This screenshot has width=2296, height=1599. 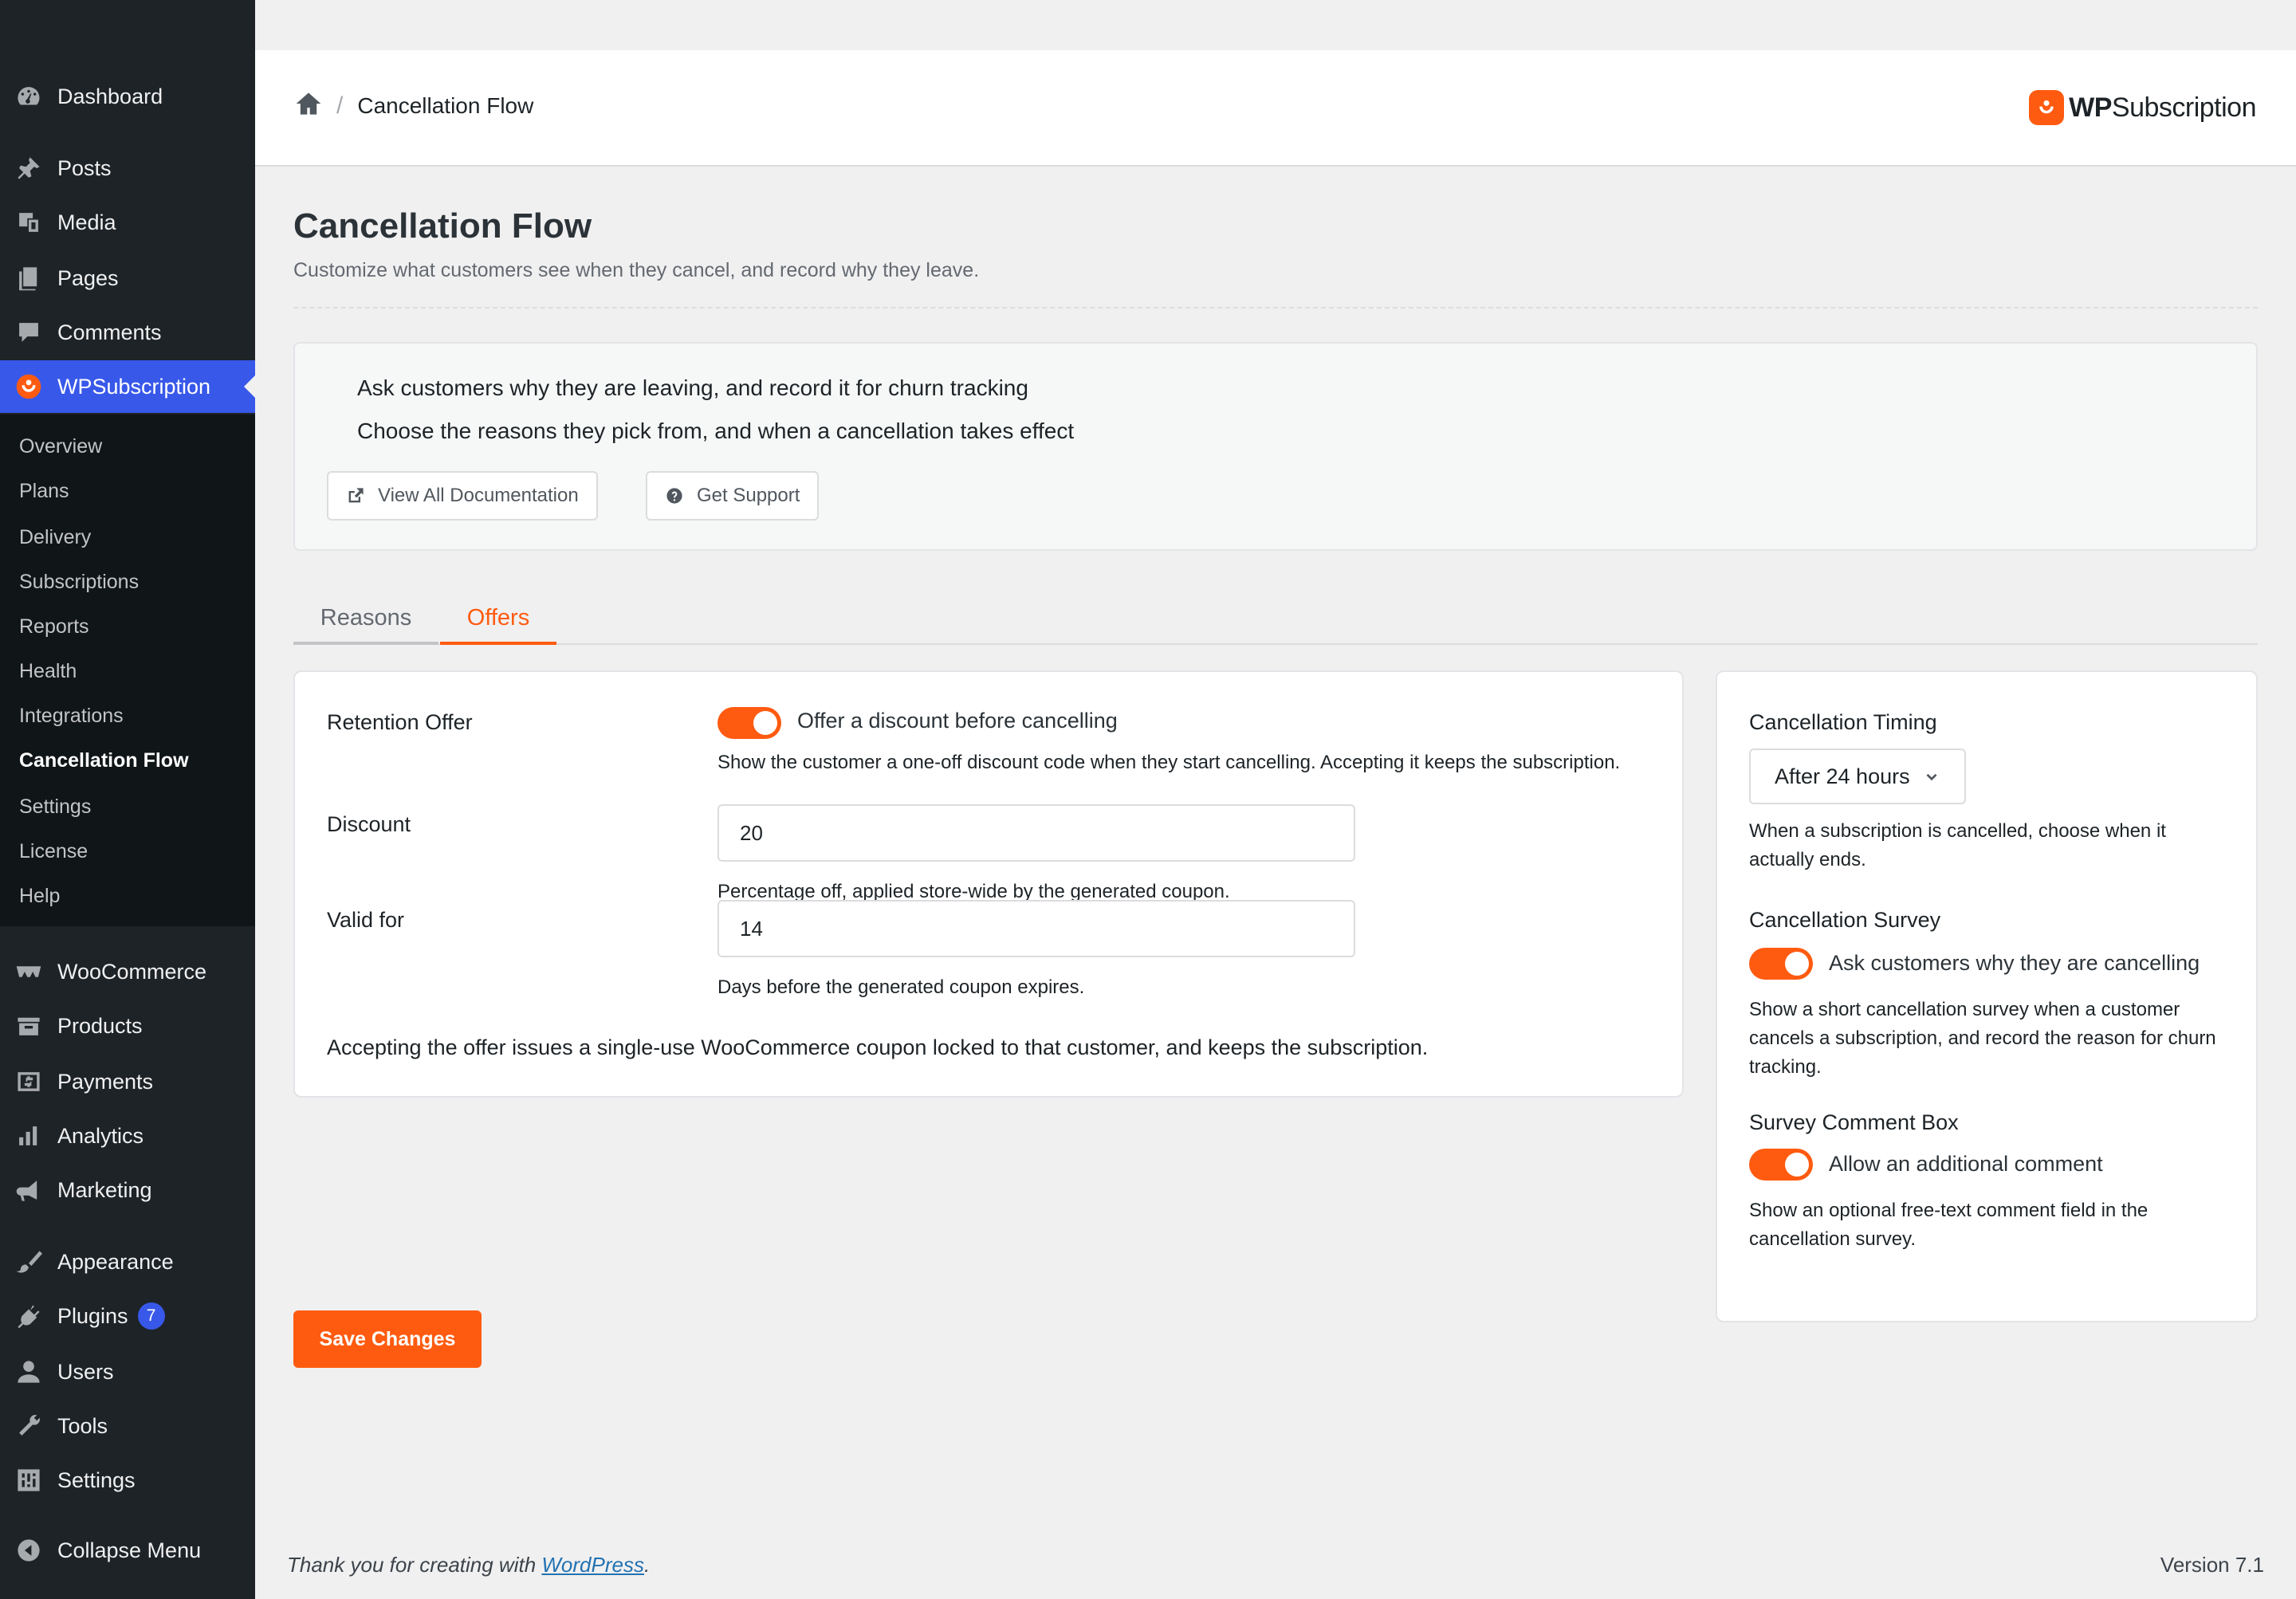 I want to click on footer-thanks: Thank you for creating with WordPress., so click(x=469, y=1565).